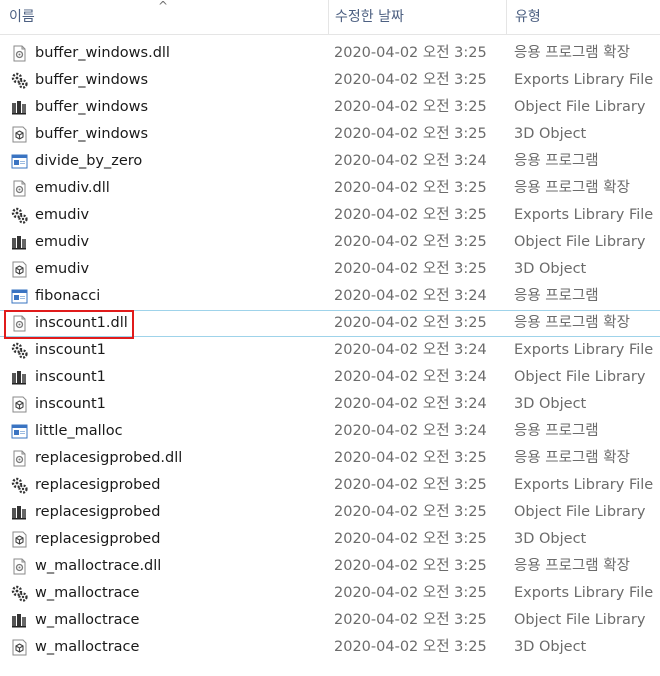  What do you see at coordinates (81, 323) in the screenshot?
I see `file-name: inscount1.dll` at bounding box center [81, 323].